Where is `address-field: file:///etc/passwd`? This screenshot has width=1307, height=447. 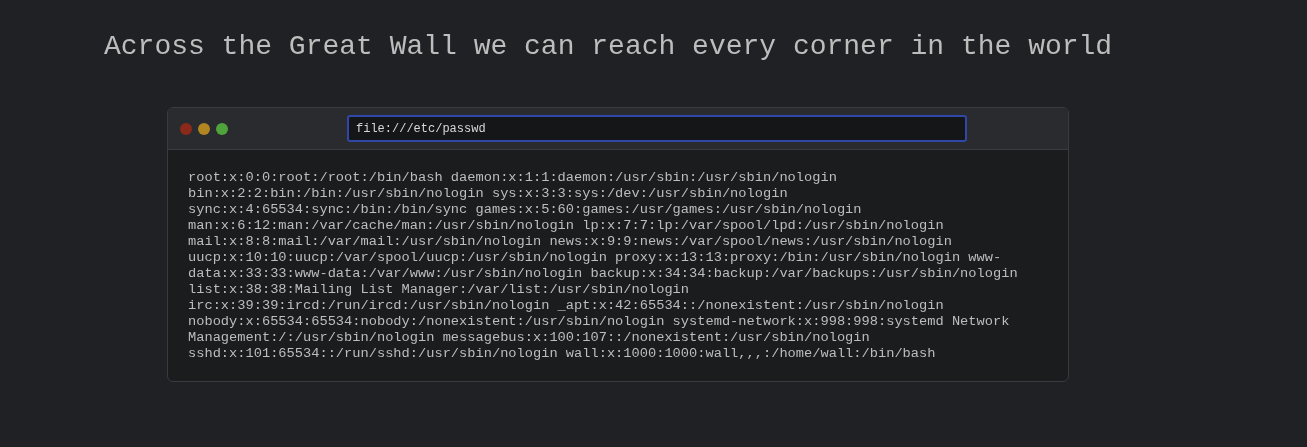
address-field: file:///etc/passwd is located at coordinates (657, 128).